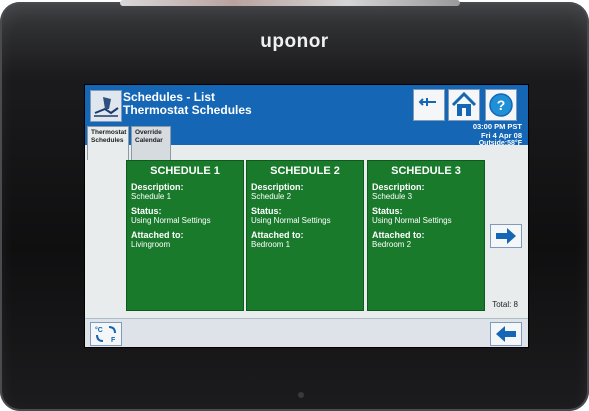  Describe the element at coordinates (301, 395) in the screenshot. I see `device-sensor` at that location.